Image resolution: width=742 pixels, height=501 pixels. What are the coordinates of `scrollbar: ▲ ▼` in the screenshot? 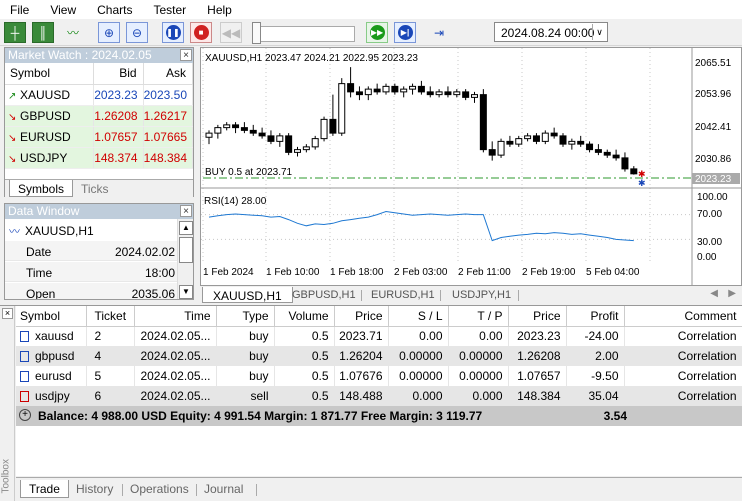 It's located at (185, 259).